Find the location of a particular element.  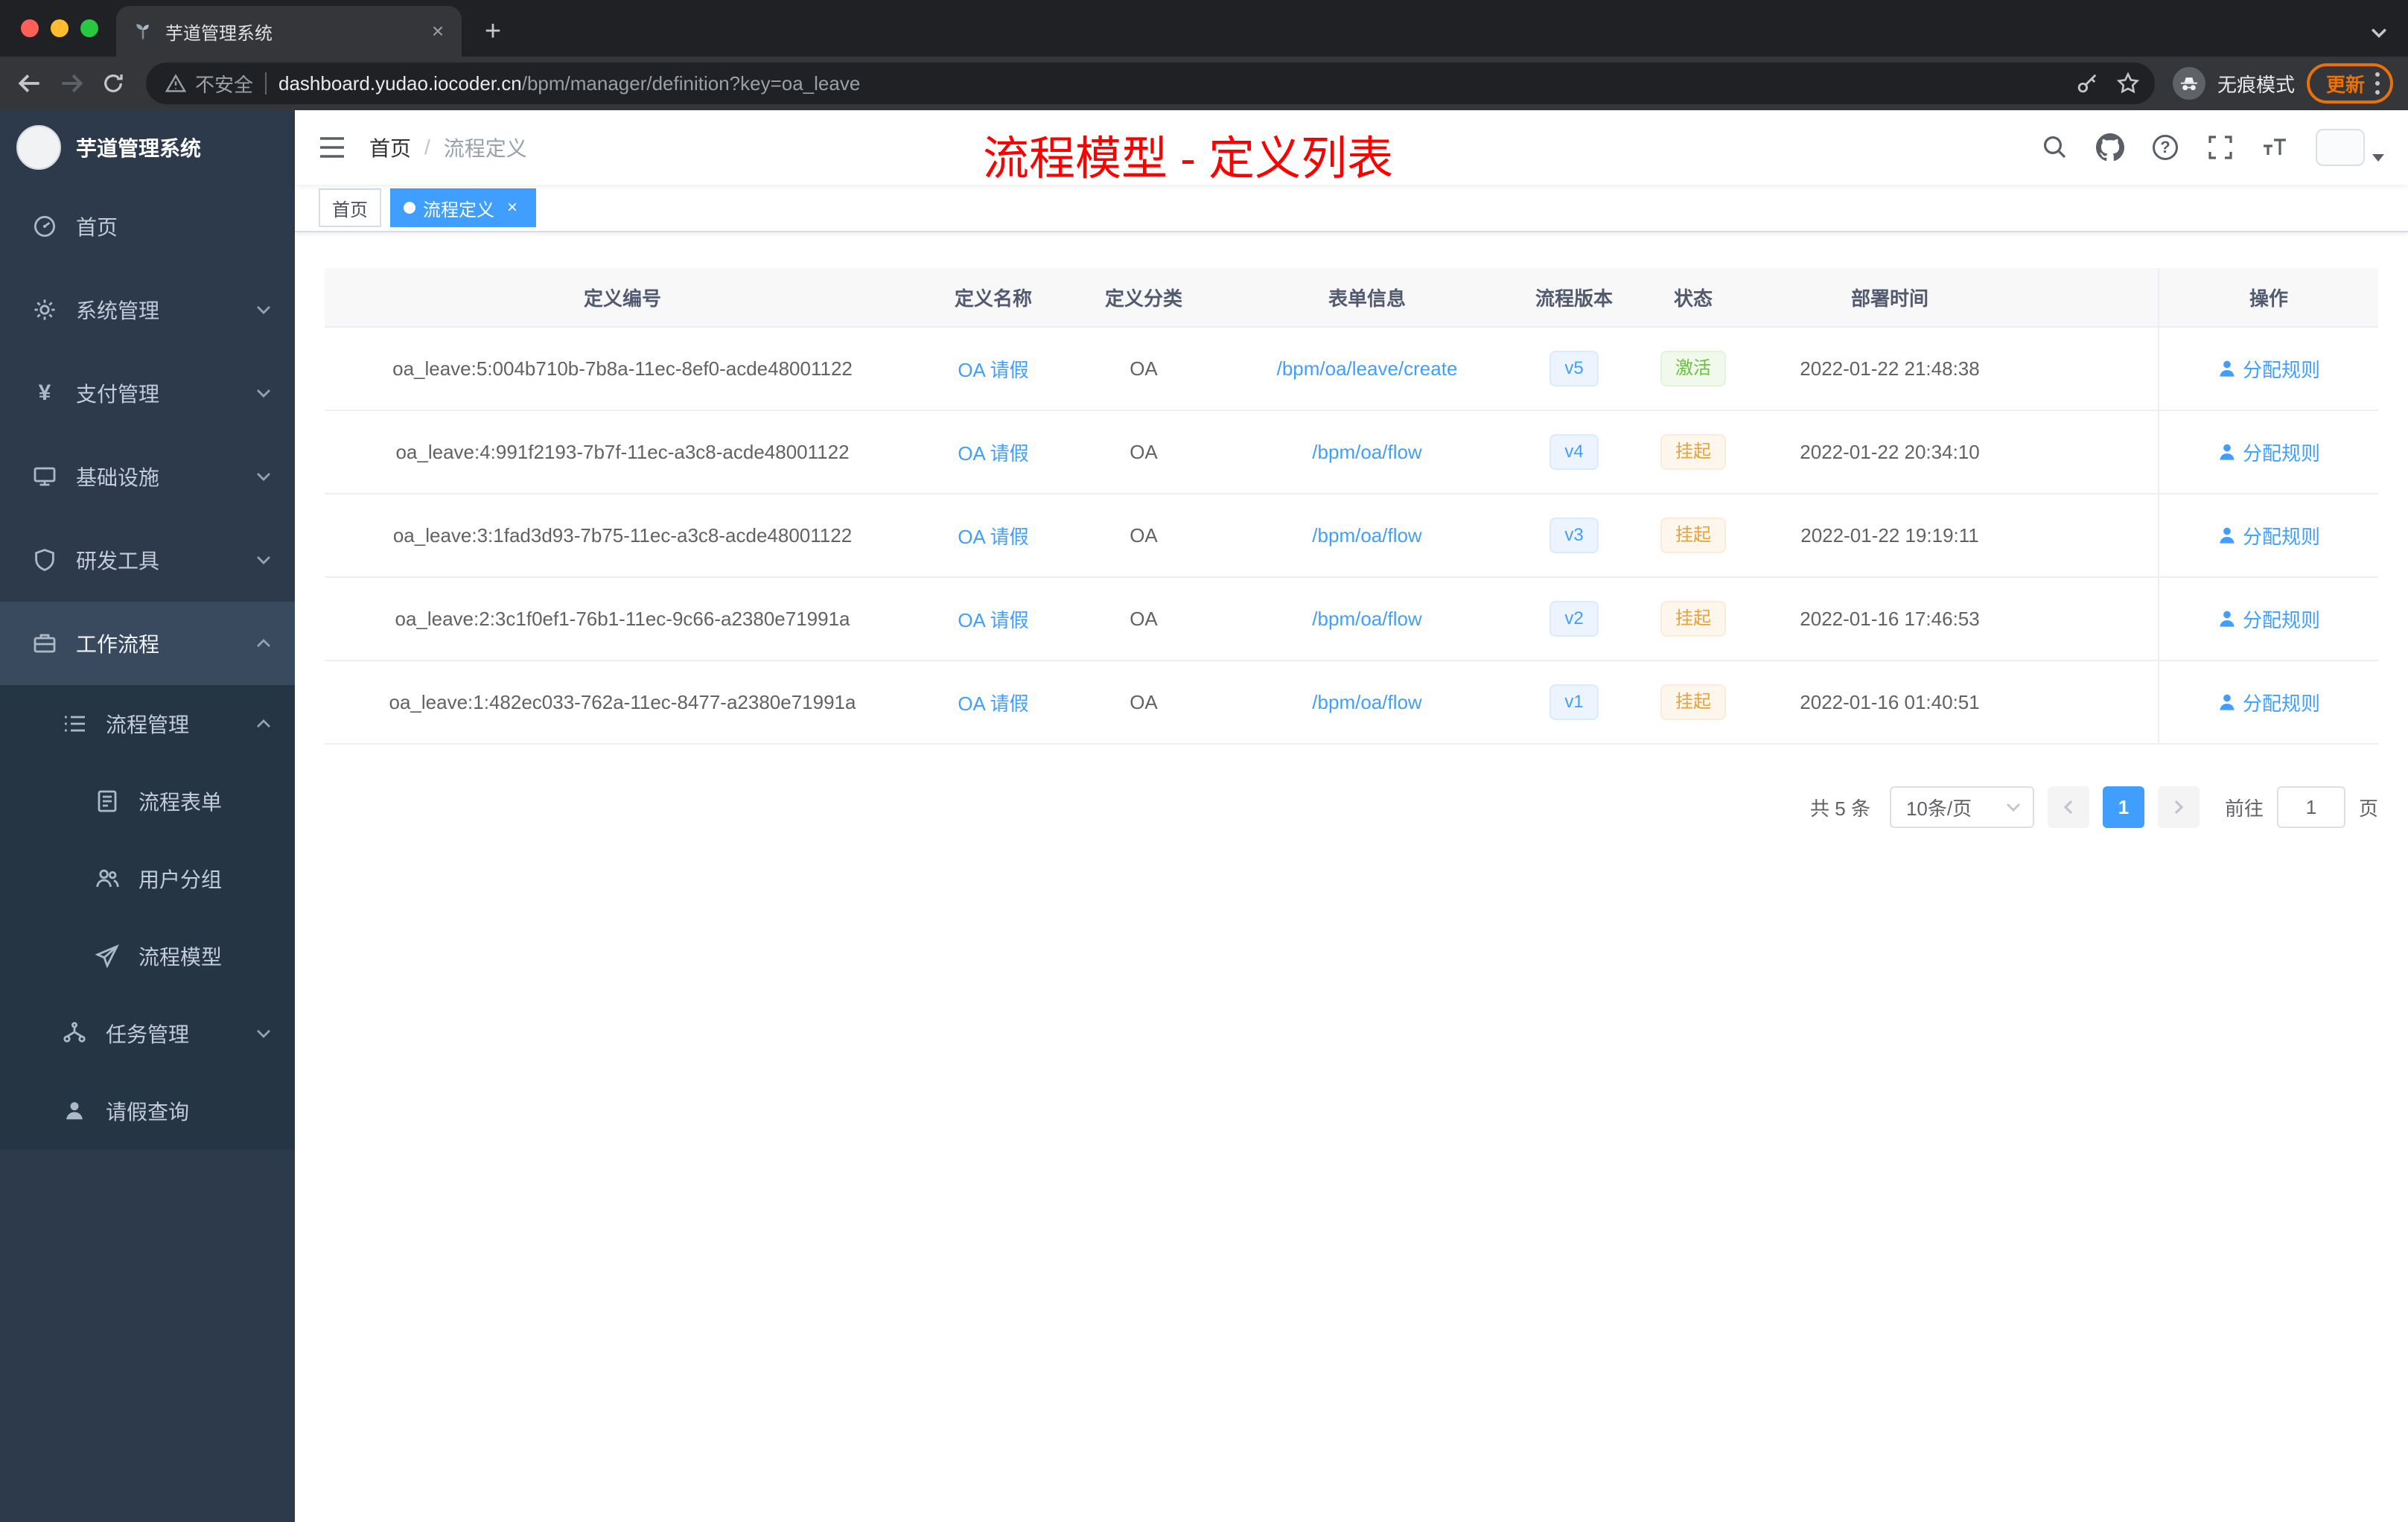

breadcrumb-current: 流程定义 is located at coordinates (485, 148).